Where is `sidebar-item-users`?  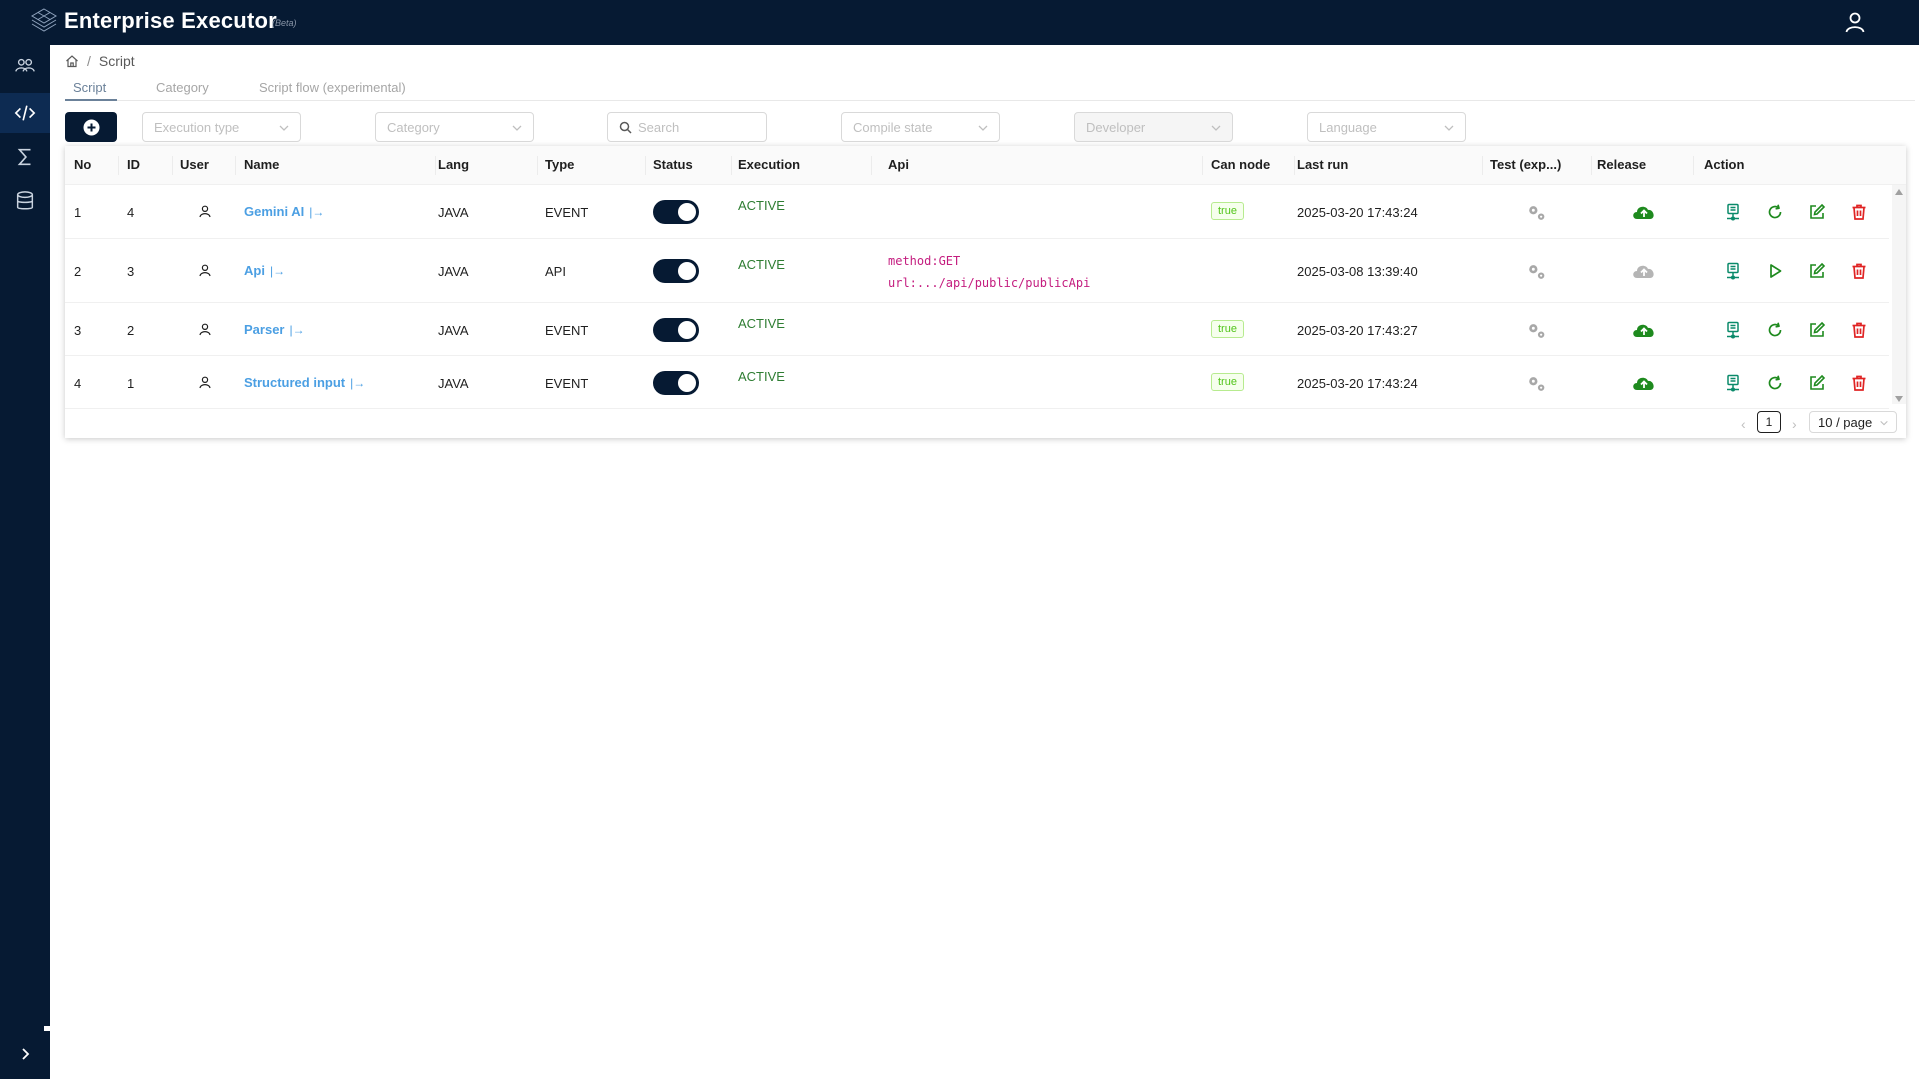
sidebar-item-users is located at coordinates (25, 65).